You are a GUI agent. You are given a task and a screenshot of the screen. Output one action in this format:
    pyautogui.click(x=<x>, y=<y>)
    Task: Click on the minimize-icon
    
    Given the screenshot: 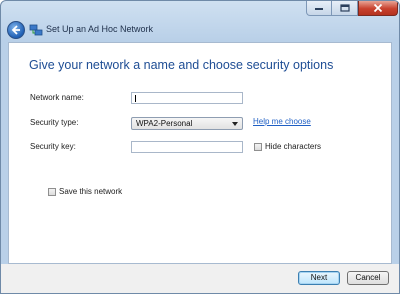 What is the action you would take?
    pyautogui.click(x=319, y=9)
    